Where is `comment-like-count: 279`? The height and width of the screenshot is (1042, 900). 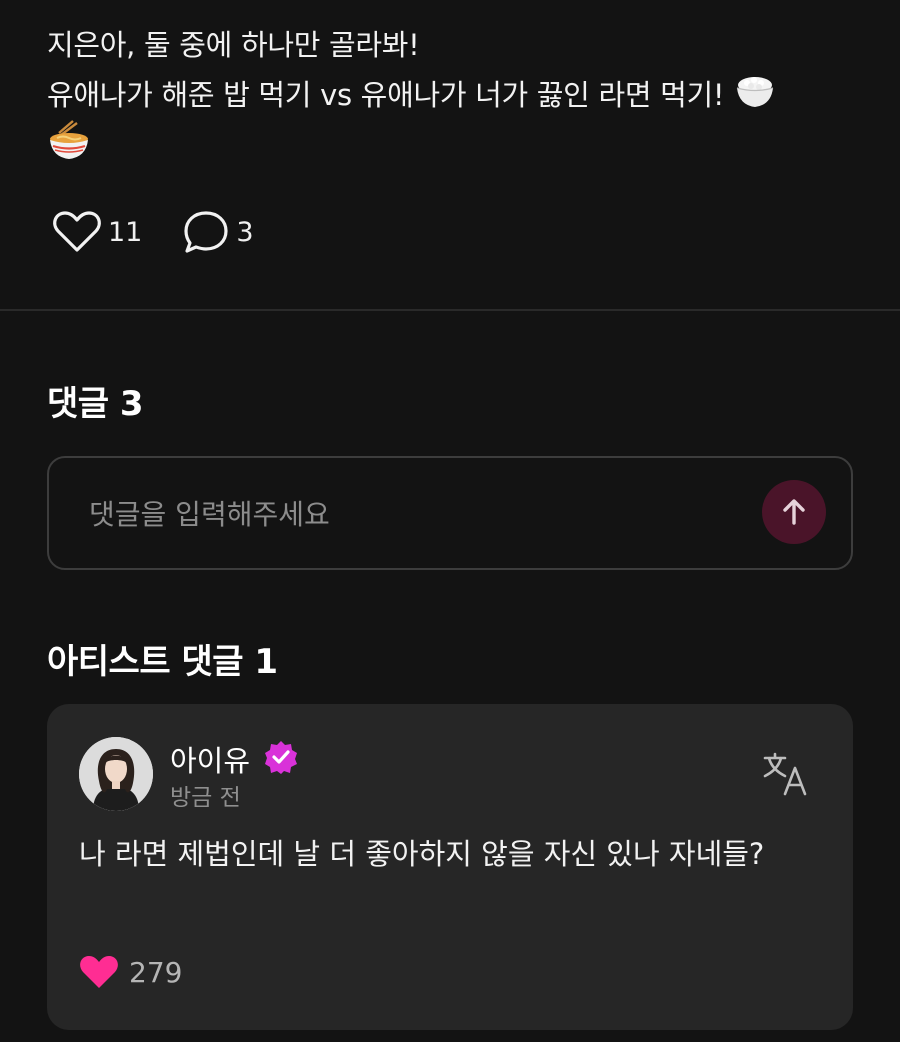
comment-like-count: 279 is located at coordinates (156, 972).